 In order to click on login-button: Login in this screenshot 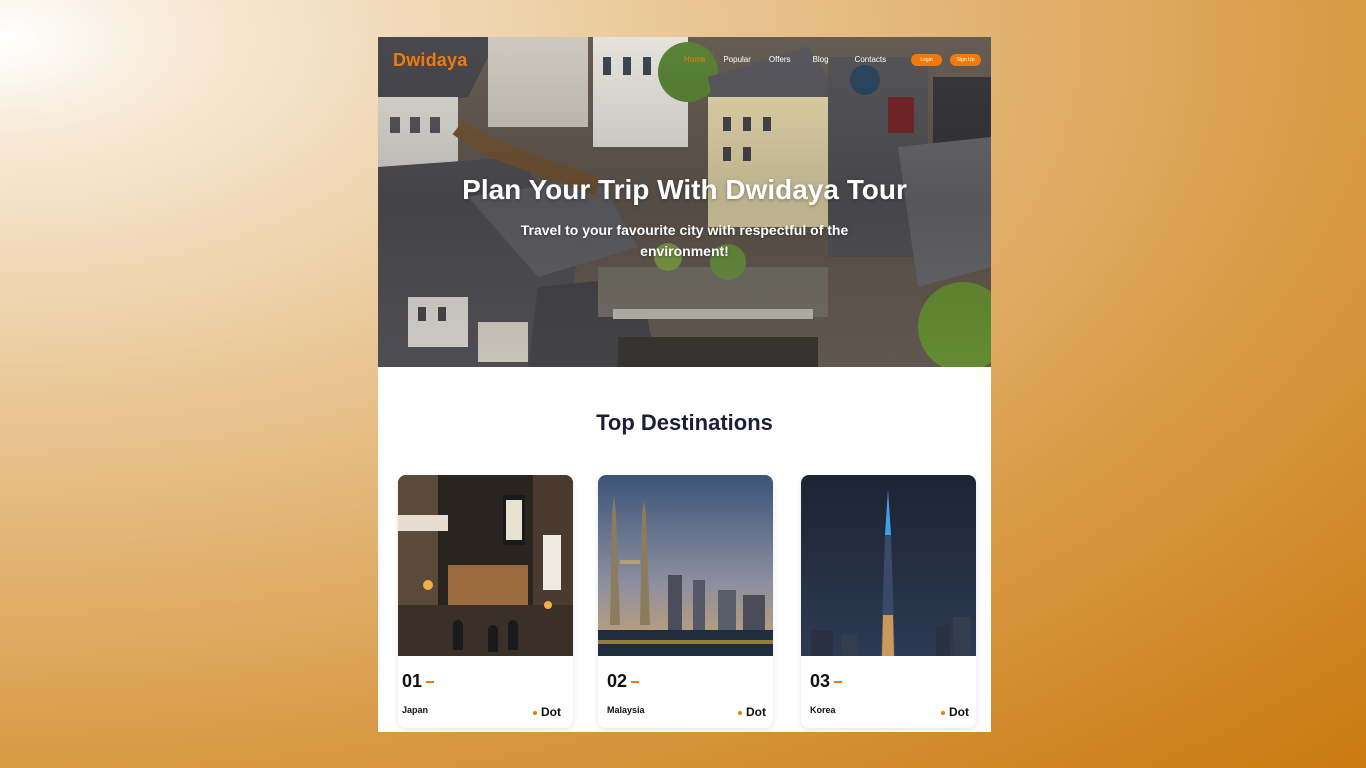, I will do `click(926, 60)`.